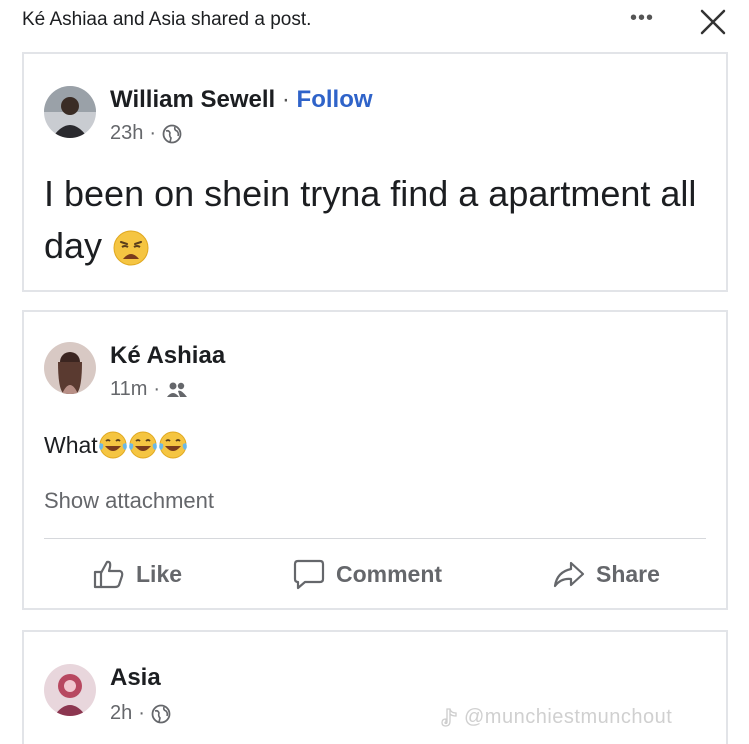  Describe the element at coordinates (121, 713) in the screenshot. I see `share-time: 2h` at that location.